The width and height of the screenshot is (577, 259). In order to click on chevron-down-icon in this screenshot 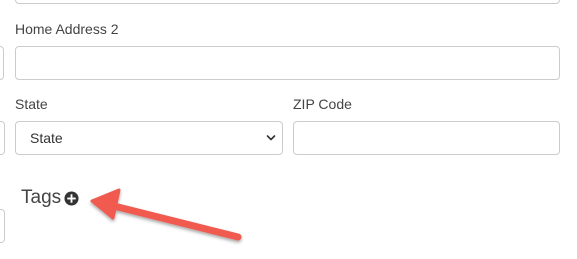, I will do `click(271, 138)`.